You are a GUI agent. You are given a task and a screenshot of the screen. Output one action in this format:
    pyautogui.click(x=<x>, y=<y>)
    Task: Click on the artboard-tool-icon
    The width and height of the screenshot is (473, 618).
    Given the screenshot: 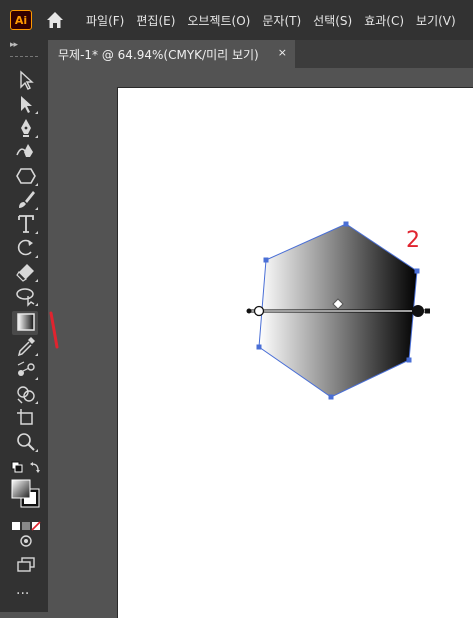 What is the action you would take?
    pyautogui.click(x=26, y=418)
    